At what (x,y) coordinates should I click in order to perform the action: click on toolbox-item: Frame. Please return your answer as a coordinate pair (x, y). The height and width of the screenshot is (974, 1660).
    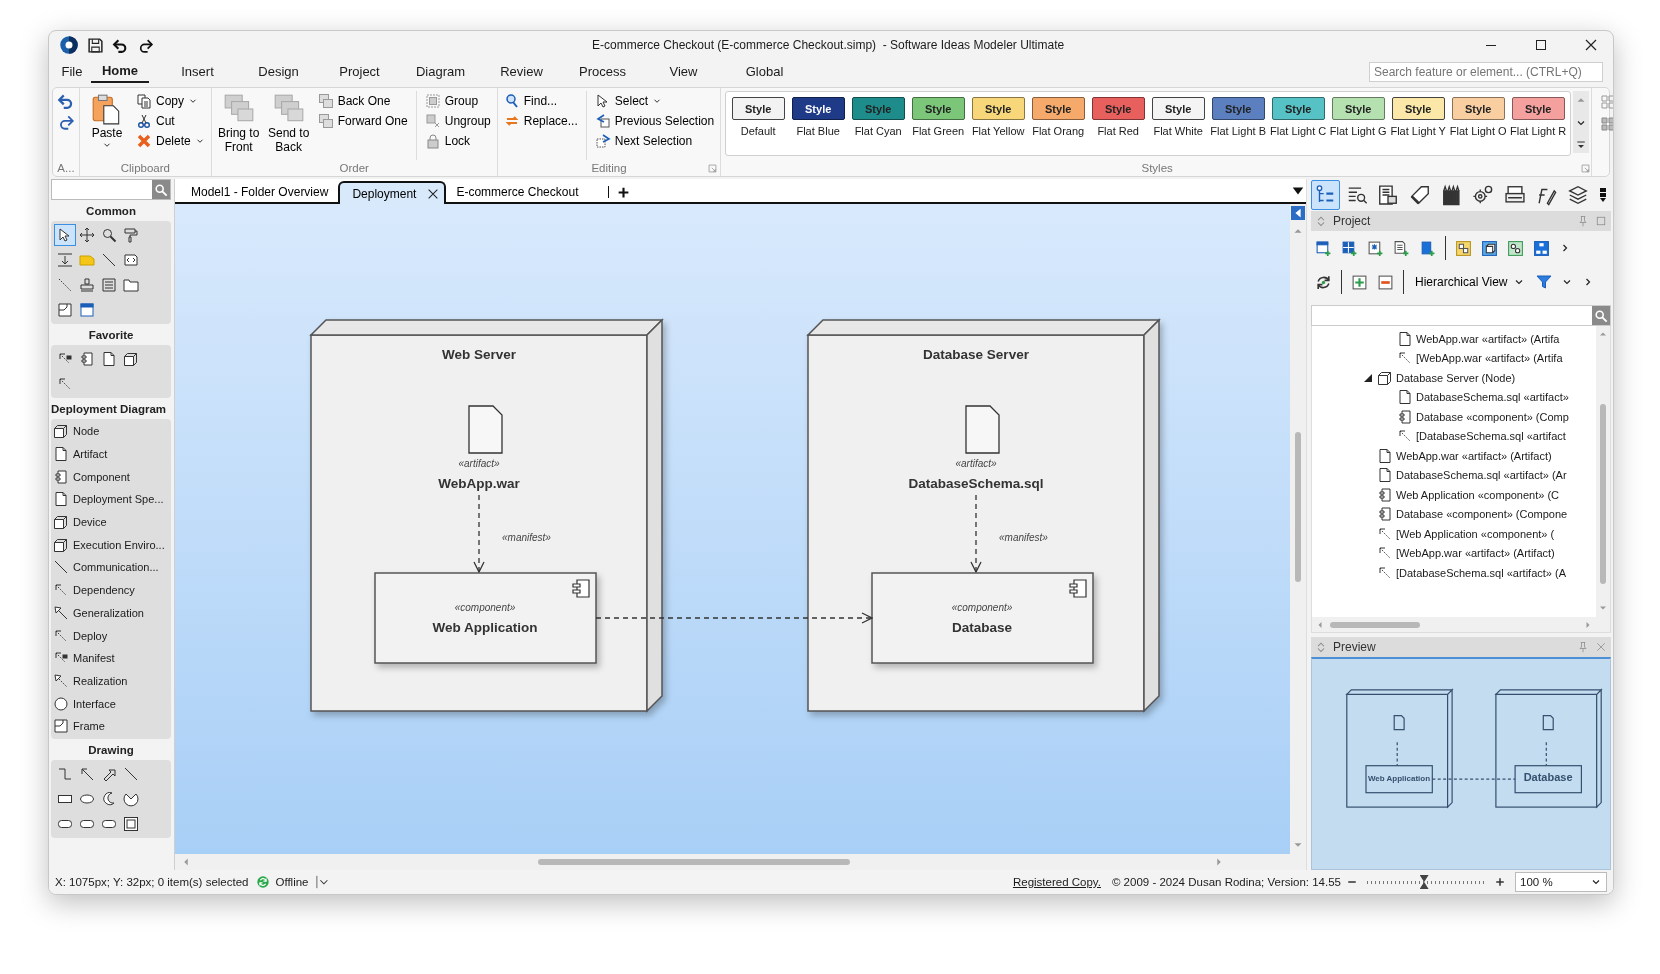
    Looking at the image, I should click on (111, 726).